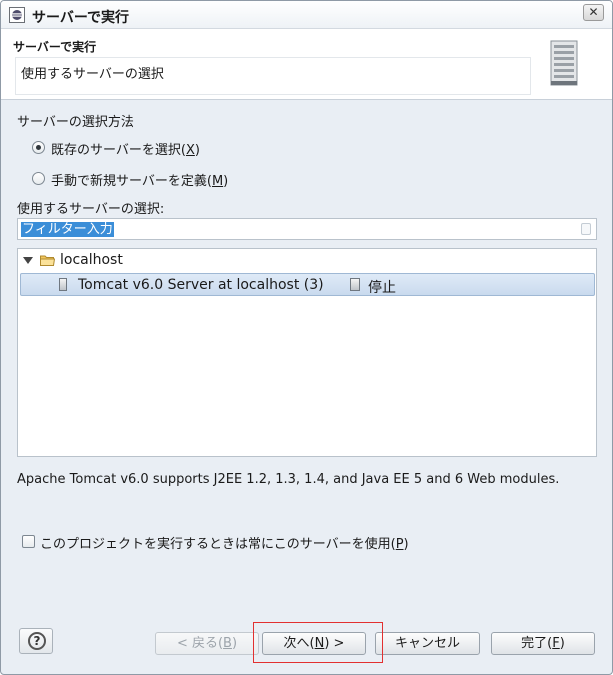 This screenshot has width=613, height=675. I want to click on folder-icon, so click(47, 260).